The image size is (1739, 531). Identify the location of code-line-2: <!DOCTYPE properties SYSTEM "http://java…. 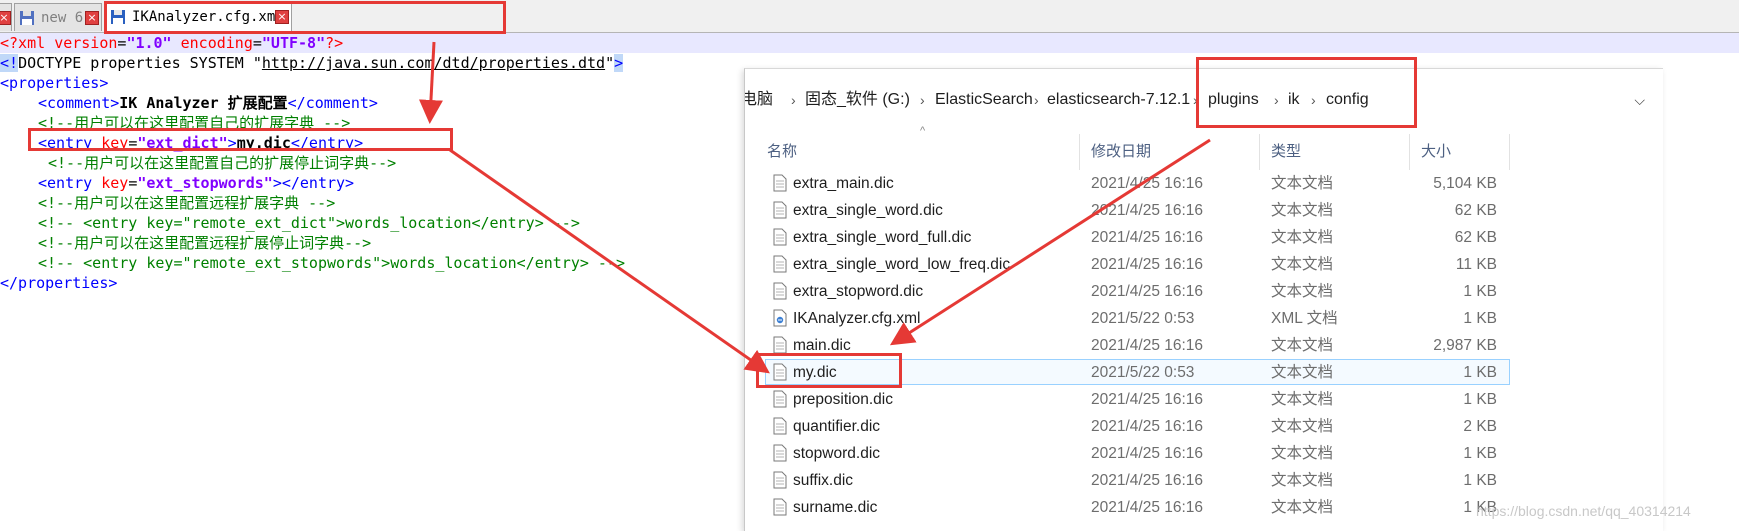
(312, 63).